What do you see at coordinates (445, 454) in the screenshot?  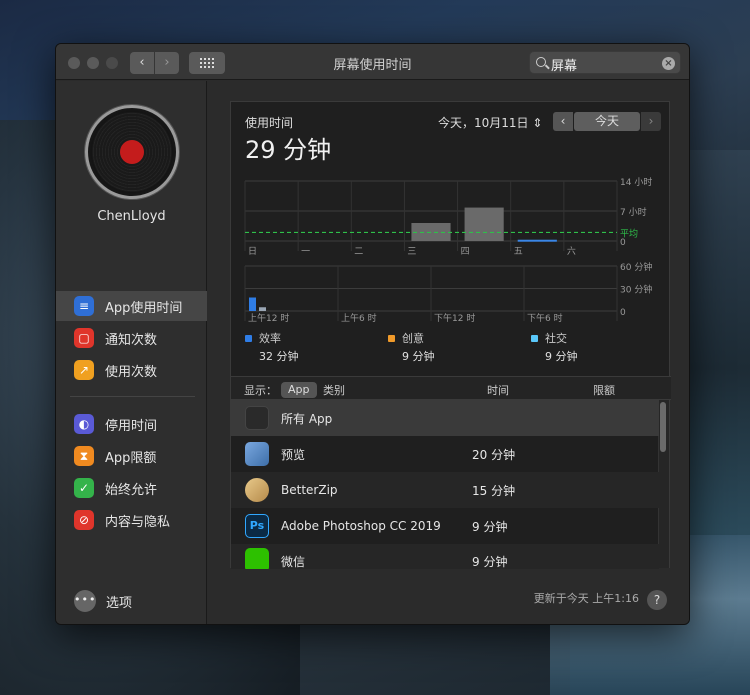 I see `app-row-preview: 预览 20 分钟` at bounding box center [445, 454].